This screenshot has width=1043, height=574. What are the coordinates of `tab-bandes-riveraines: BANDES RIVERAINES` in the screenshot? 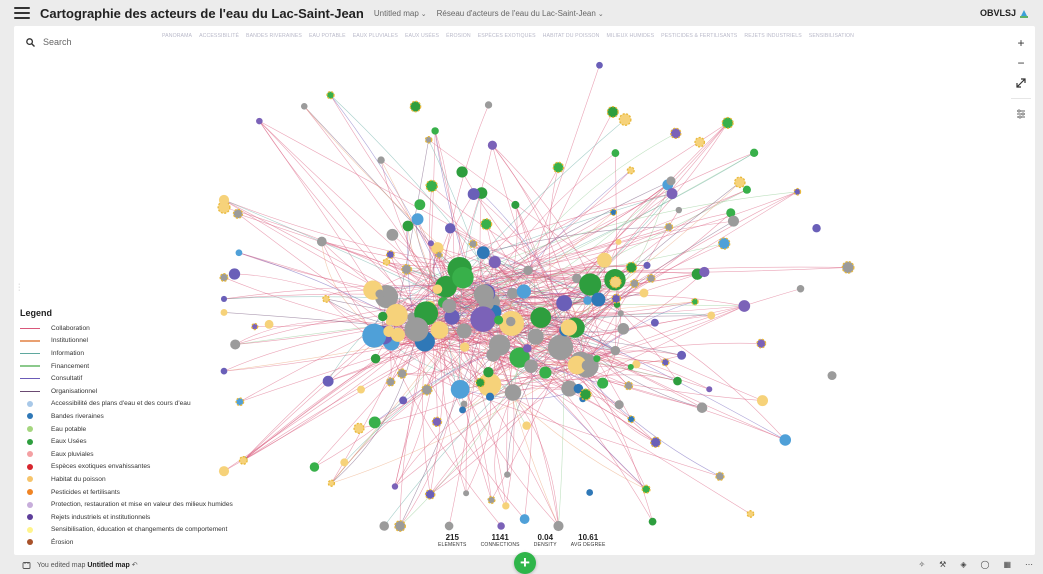 It's located at (274, 36).